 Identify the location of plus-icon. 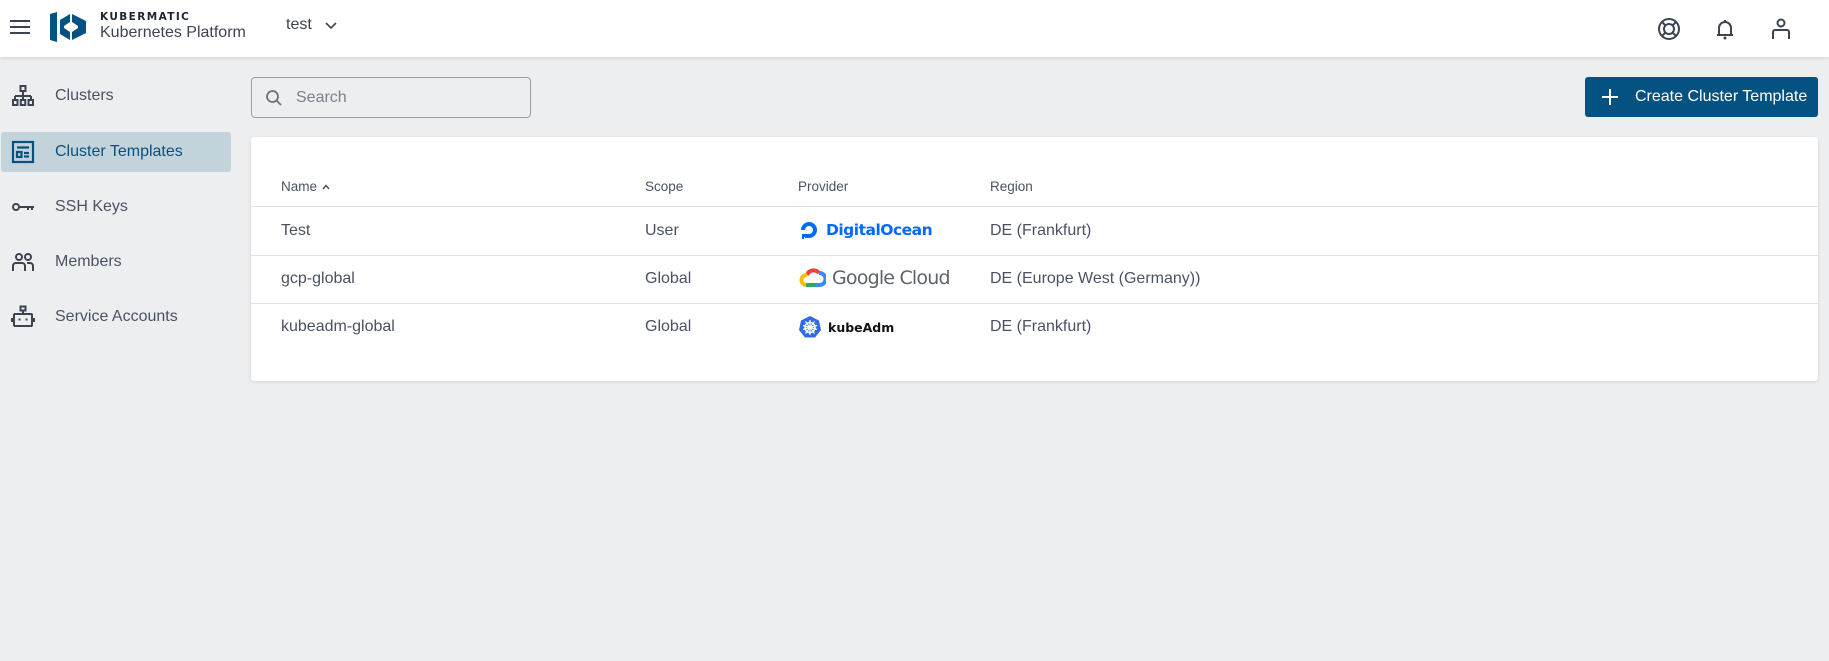
(1610, 97).